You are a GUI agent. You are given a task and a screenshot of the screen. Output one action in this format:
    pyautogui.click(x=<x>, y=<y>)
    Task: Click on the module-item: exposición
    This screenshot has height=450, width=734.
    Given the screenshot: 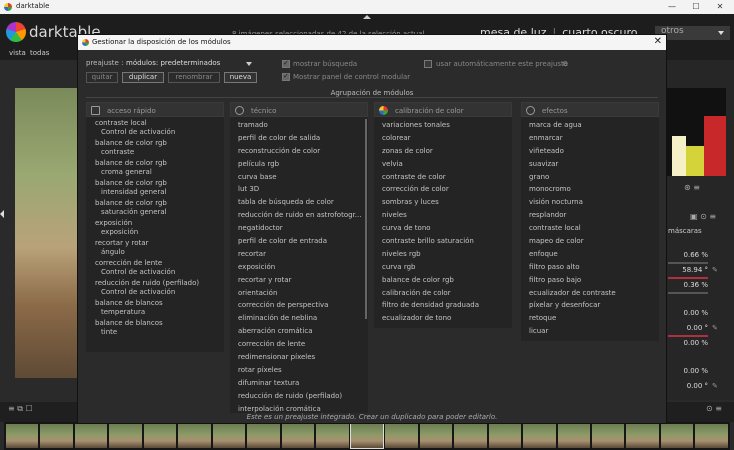 What is the action you would take?
    pyautogui.click(x=299, y=267)
    